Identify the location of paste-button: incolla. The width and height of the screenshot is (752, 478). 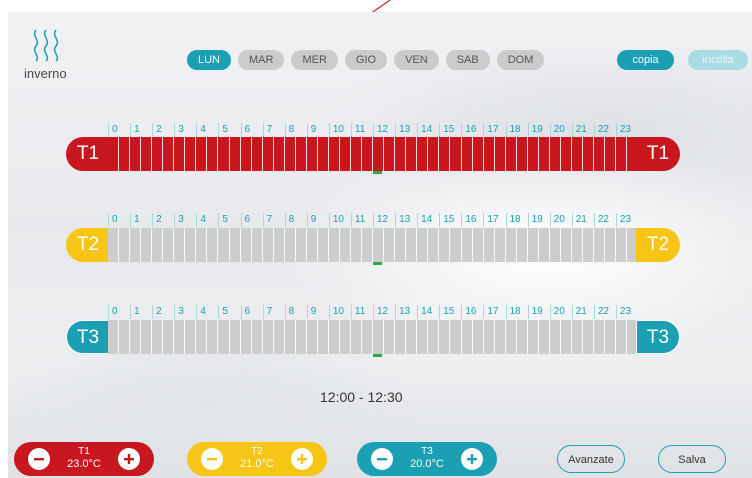
(718, 60).